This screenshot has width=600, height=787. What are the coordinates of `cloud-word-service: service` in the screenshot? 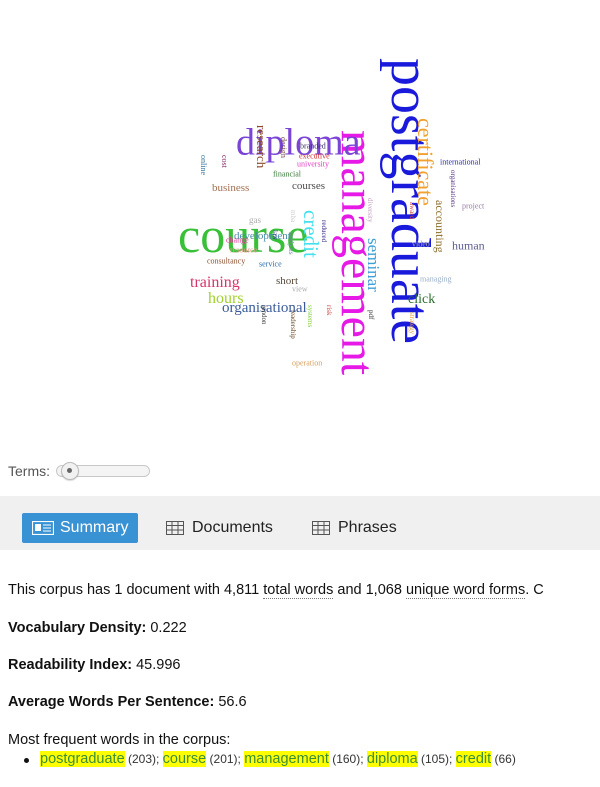 It's located at (270, 263).